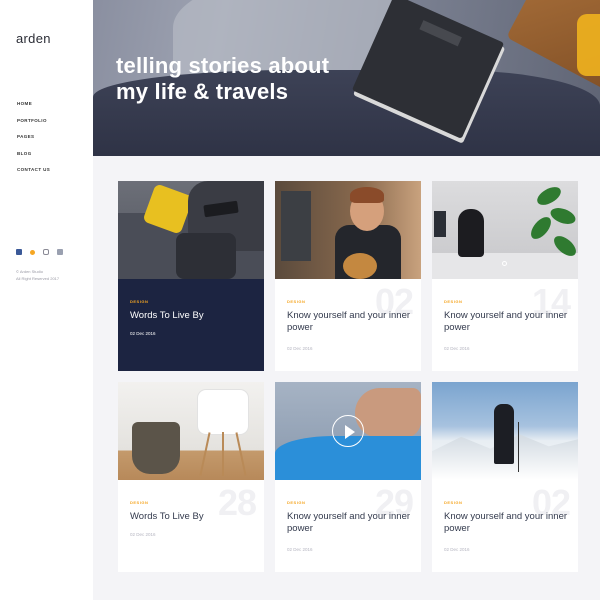  What do you see at coordinates (46, 252) in the screenshot?
I see `instagram-icon` at bounding box center [46, 252].